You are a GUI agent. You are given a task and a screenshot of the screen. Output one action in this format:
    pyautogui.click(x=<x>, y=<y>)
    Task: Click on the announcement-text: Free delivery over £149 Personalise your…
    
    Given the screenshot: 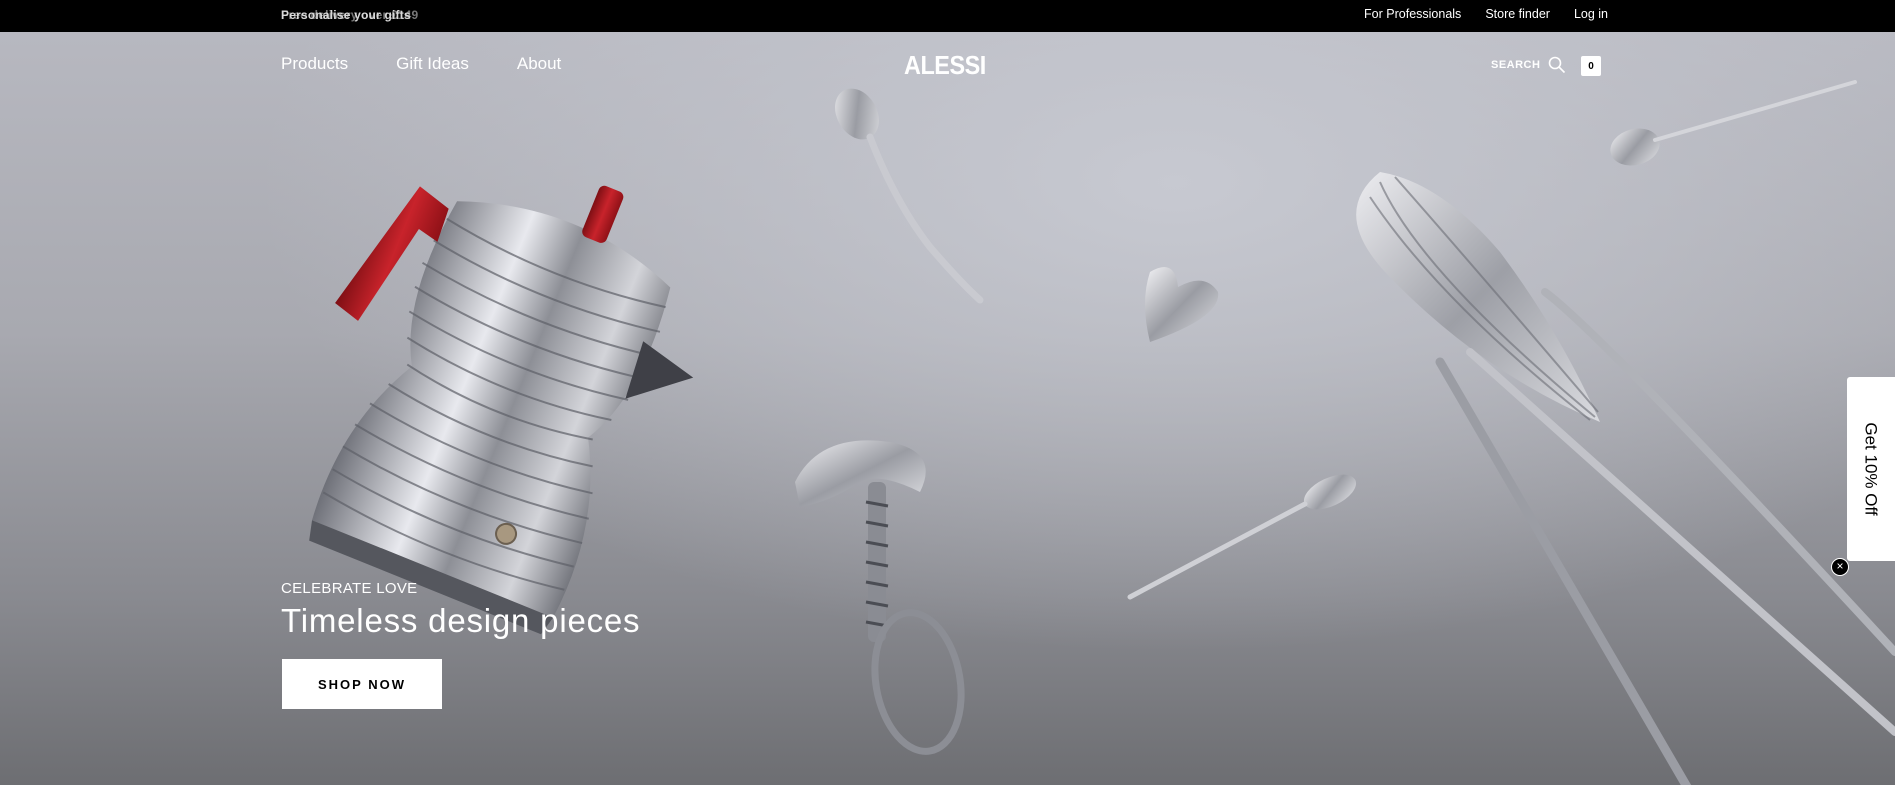 What is the action you would take?
    pyautogui.click(x=349, y=15)
    